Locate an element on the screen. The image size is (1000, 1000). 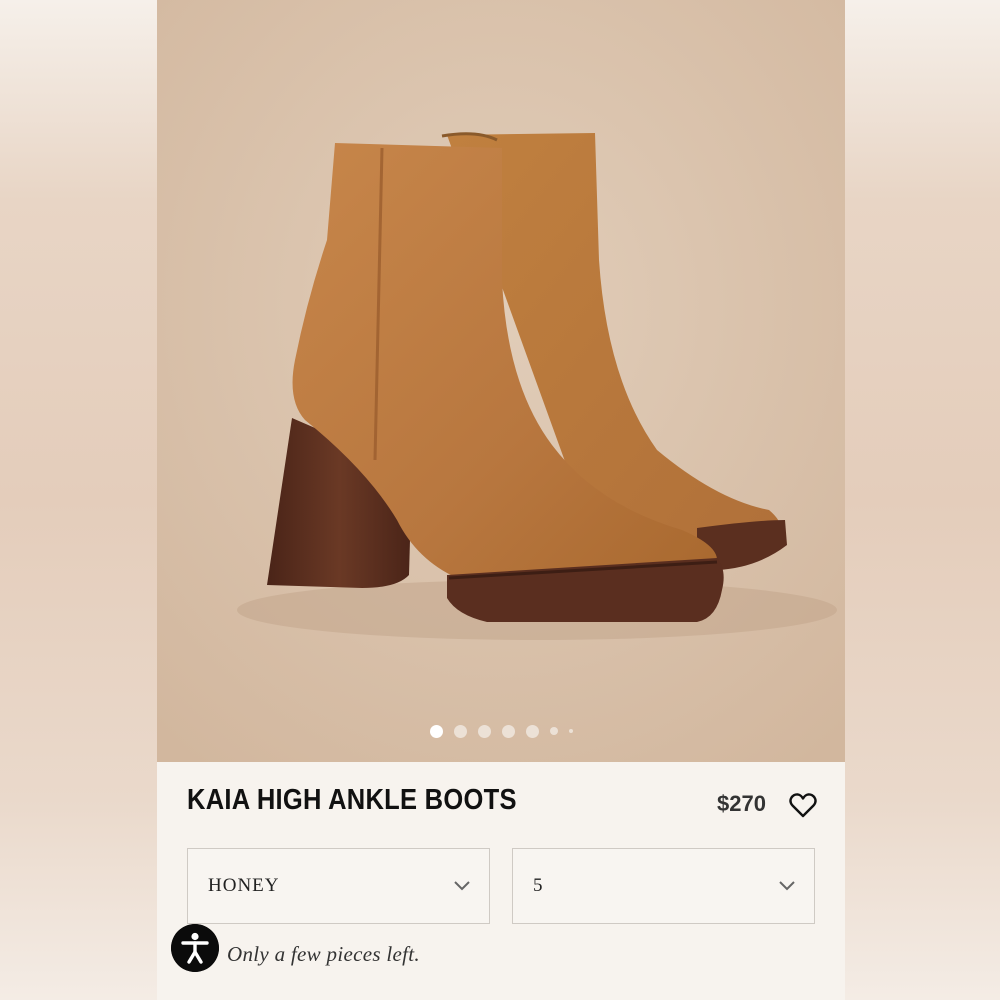
size-select: 5 is located at coordinates (663, 886).